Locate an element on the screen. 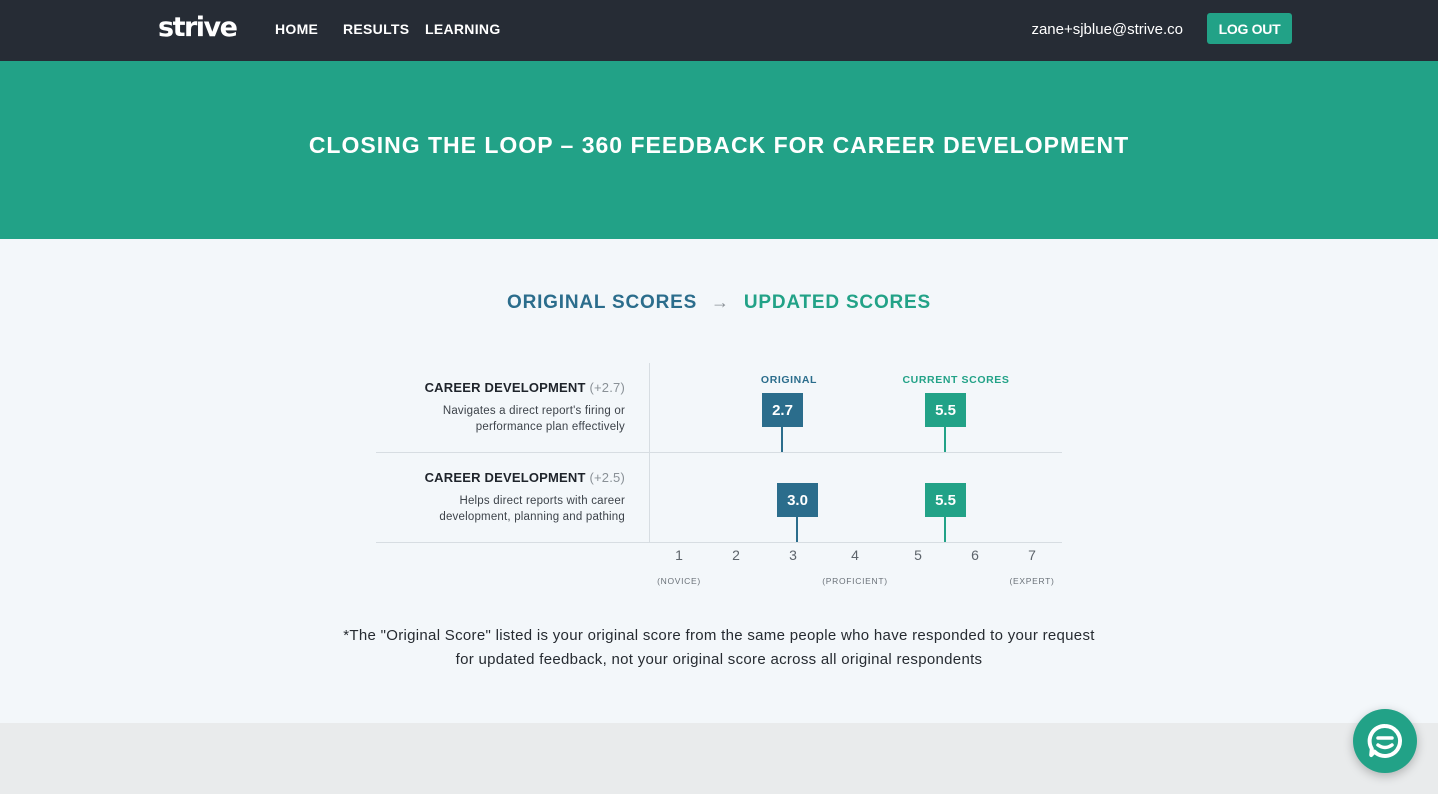 The height and width of the screenshot is (794, 1438). user-email: zane+sjblue@strive.co is located at coordinates (1107, 29).